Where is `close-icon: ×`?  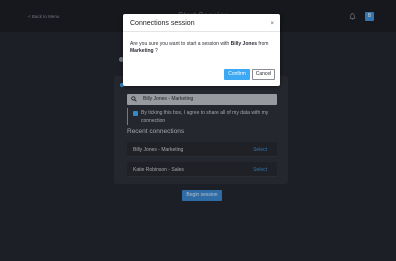
close-icon: × is located at coordinates (272, 24).